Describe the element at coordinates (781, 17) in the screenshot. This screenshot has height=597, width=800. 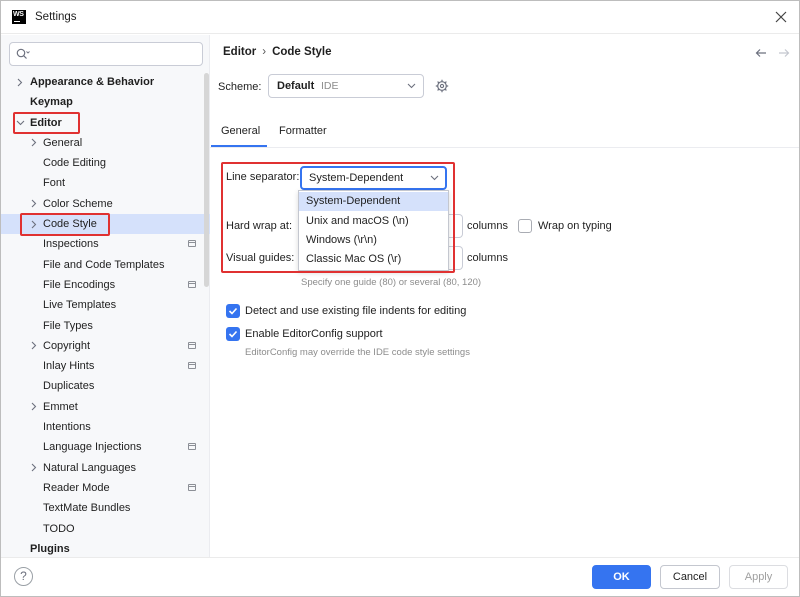
I see `close-icon` at that location.